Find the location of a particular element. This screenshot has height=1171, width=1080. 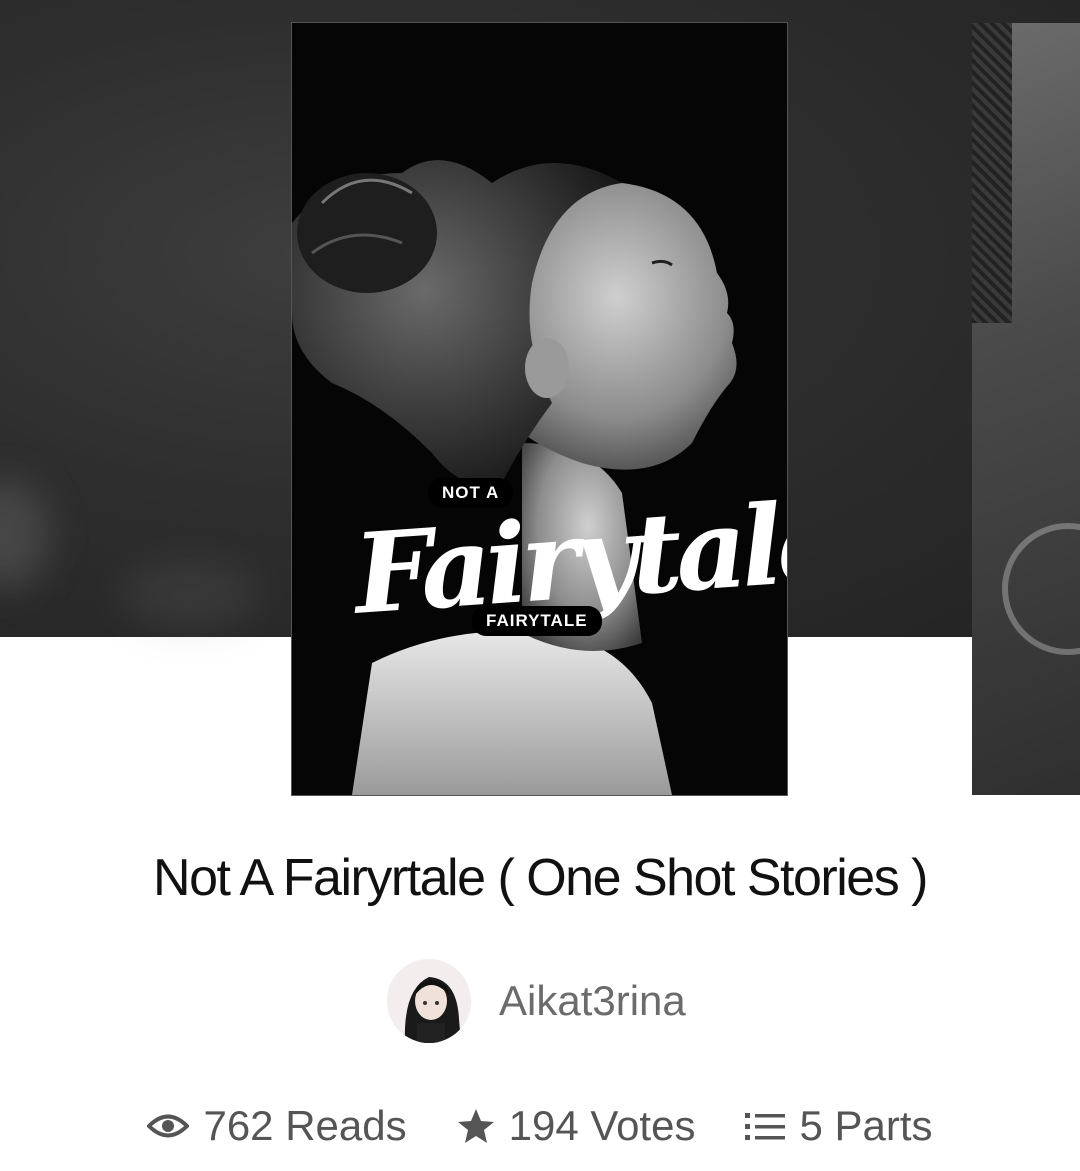

story-title: Not A Fairyrtale ( One Shot Stories ) is located at coordinates (540, 878).